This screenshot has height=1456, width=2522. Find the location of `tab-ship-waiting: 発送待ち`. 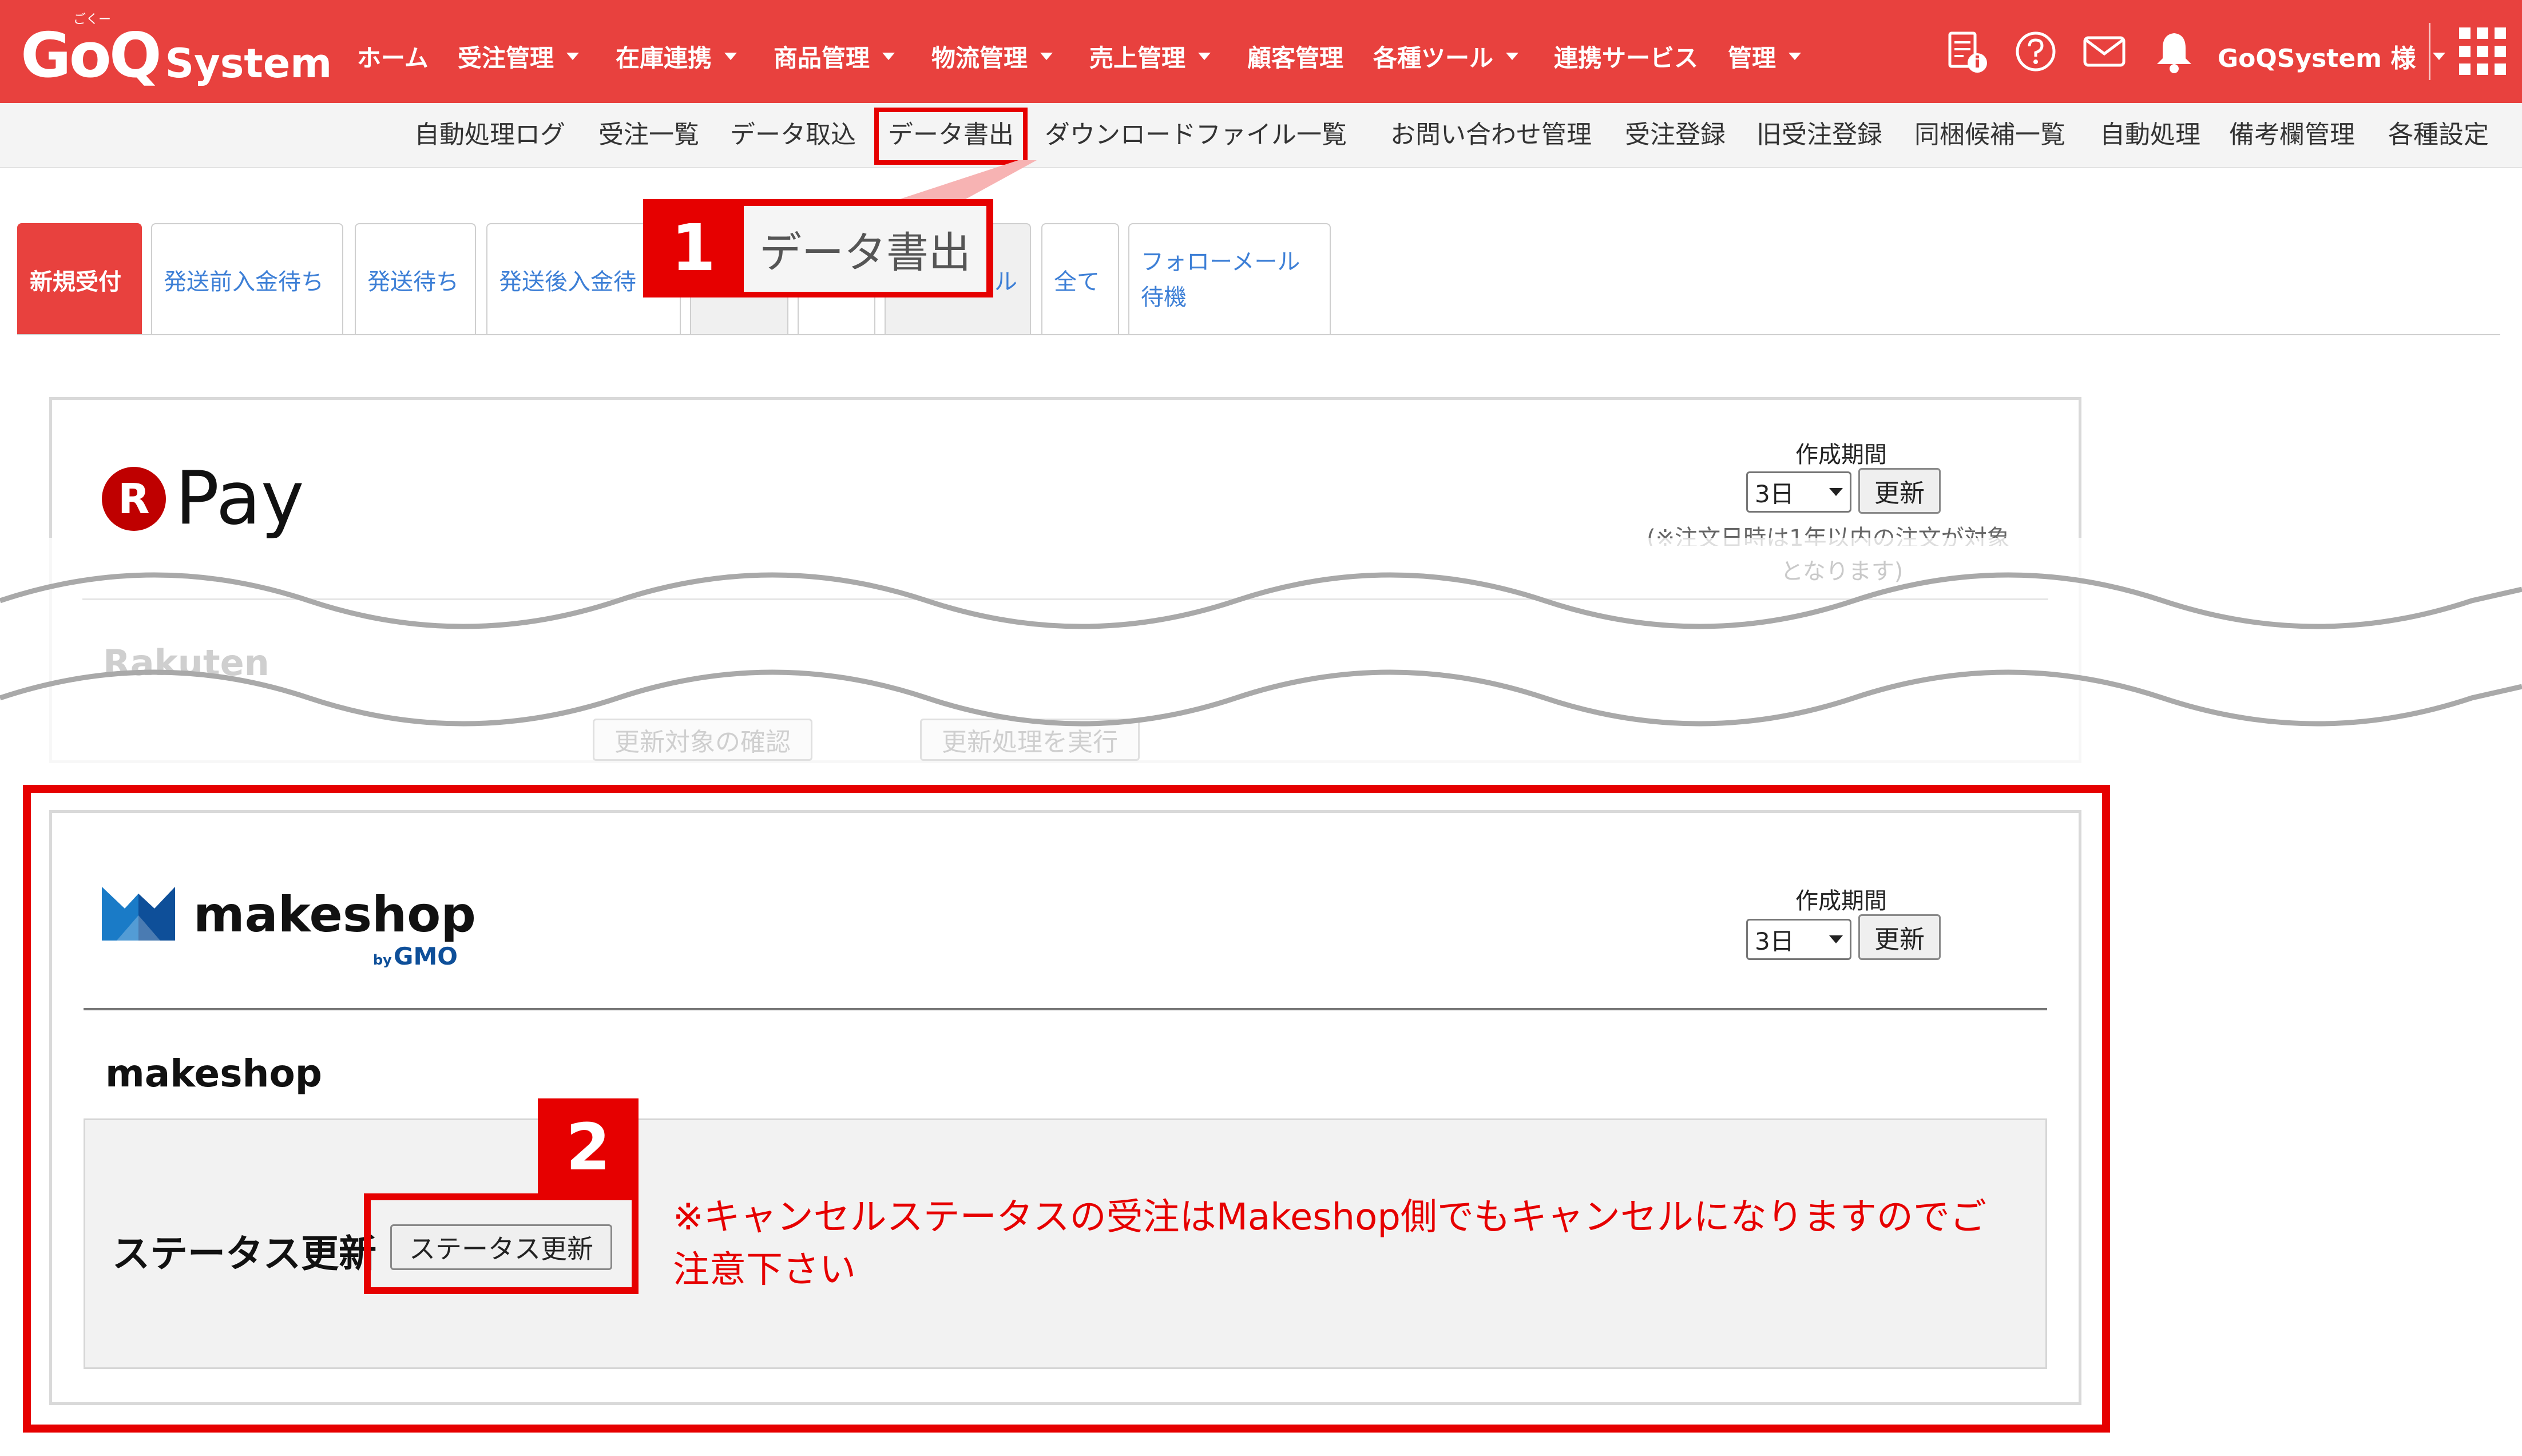

tab-ship-waiting: 発送待ち is located at coordinates (415, 279).